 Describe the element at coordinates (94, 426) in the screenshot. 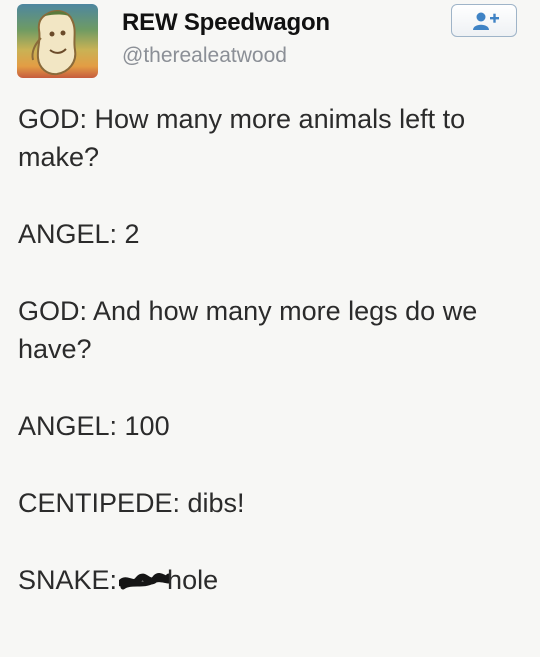

I see `tweet-line-angel-2: ANGEL: 100` at that location.